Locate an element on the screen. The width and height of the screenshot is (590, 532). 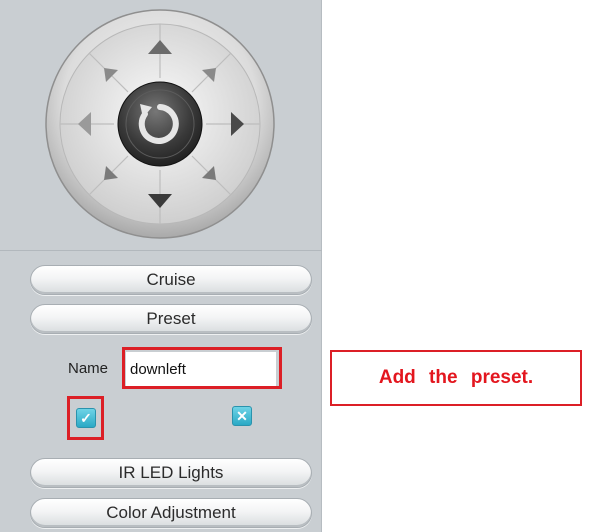
annotation-text: Add the preset. is located at coordinates (456, 377).